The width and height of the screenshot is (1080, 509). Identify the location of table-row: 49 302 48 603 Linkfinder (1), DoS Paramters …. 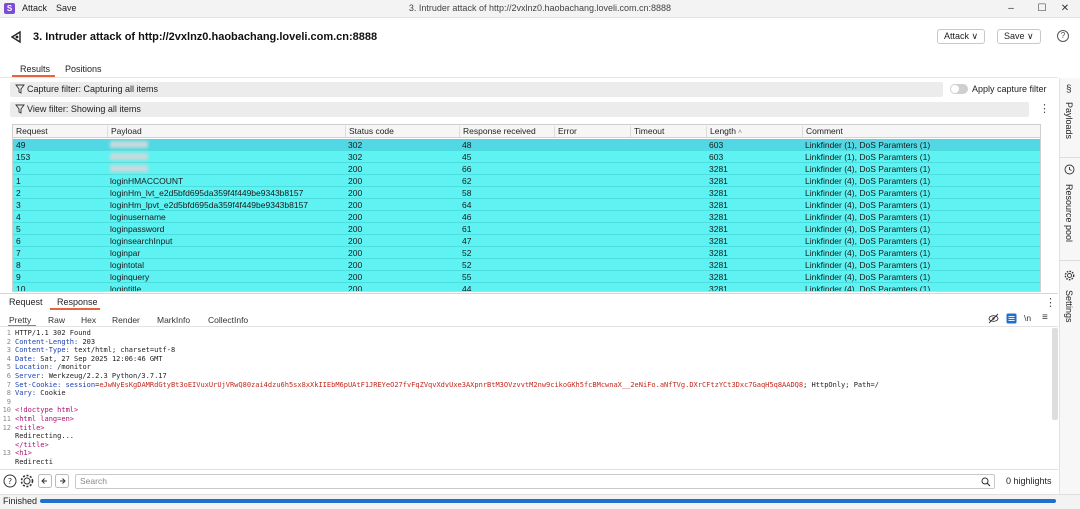
(526, 145).